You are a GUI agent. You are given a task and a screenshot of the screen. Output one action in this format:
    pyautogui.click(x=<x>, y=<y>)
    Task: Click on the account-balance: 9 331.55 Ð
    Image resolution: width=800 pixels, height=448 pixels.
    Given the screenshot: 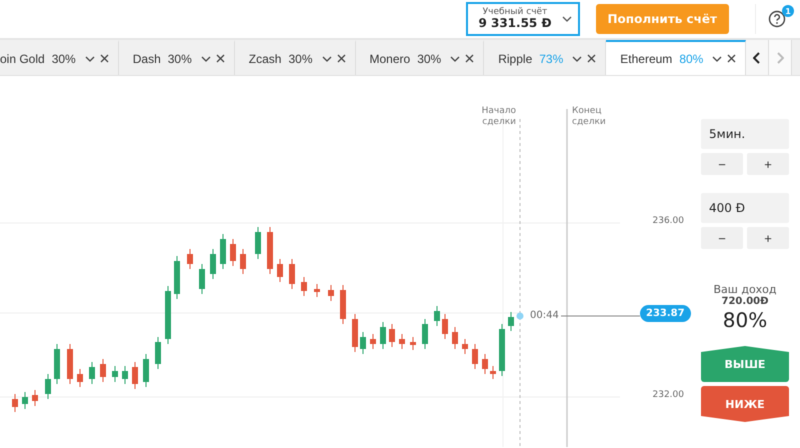 What is the action you would take?
    pyautogui.click(x=515, y=24)
    